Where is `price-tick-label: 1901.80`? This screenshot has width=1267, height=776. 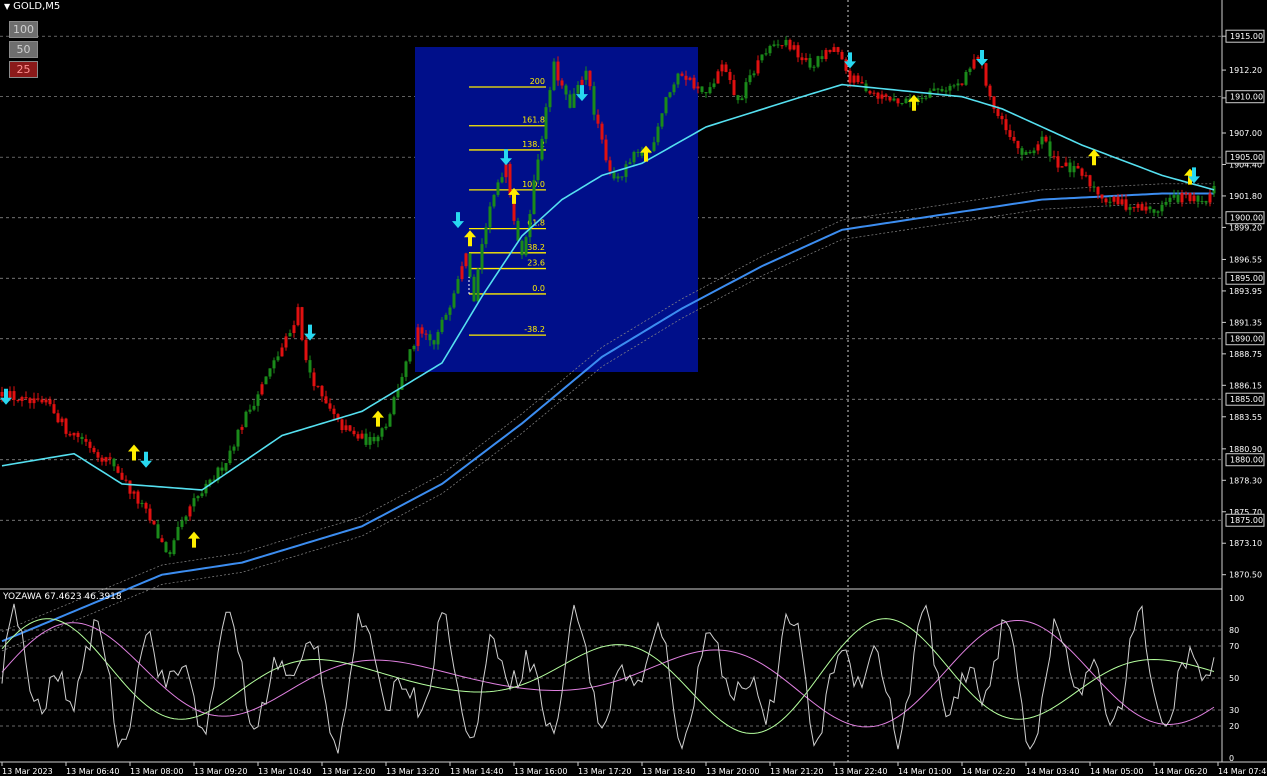
price-tick-label: 1901.80 is located at coordinates (1245, 196).